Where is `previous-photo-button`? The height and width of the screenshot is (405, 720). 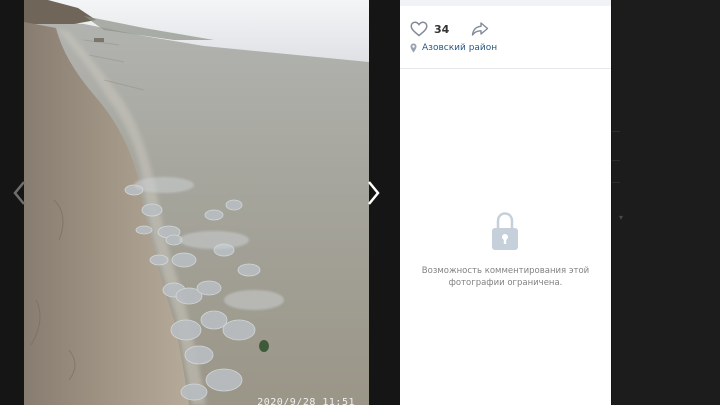 previous-photo-button is located at coordinates (21, 193).